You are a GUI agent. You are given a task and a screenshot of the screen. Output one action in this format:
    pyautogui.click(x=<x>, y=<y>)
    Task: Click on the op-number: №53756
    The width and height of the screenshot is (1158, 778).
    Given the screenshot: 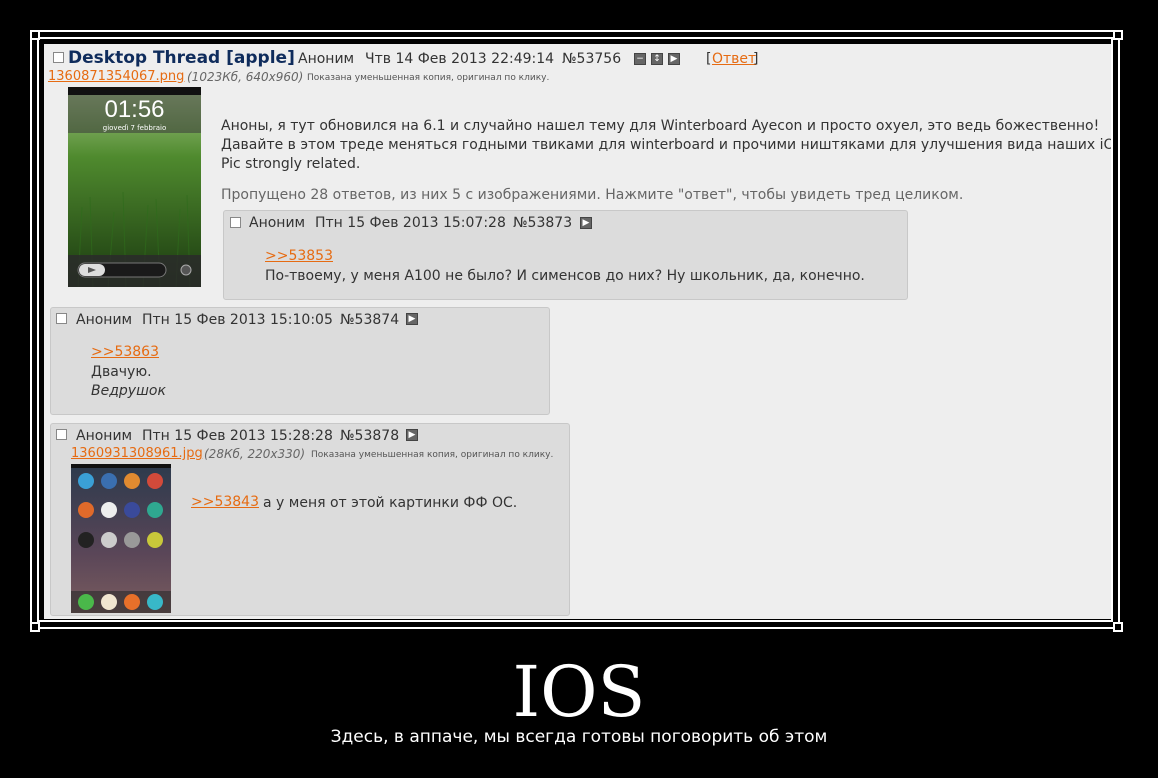 What is the action you would take?
    pyautogui.click(x=591, y=59)
    